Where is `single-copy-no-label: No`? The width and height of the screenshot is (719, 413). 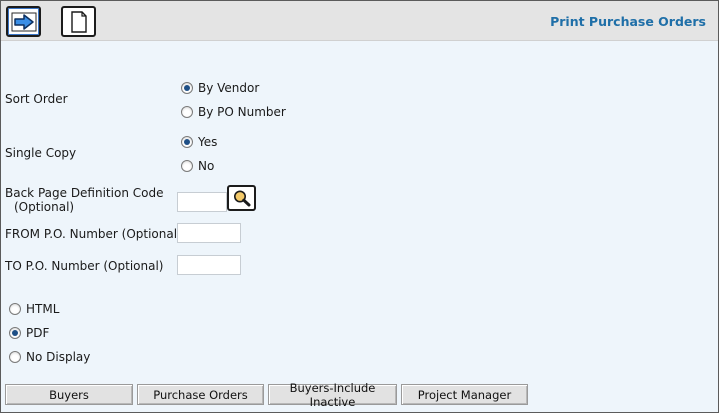 single-copy-no-label: No is located at coordinates (206, 166).